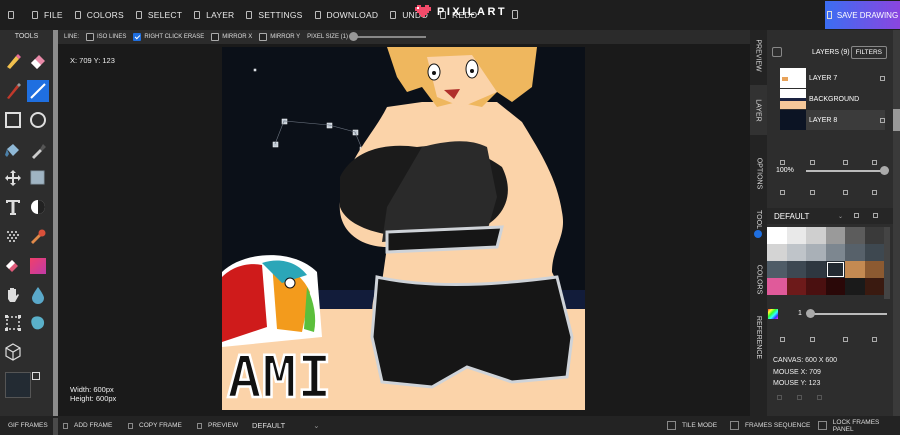 This screenshot has height=435, width=900. Describe the element at coordinates (758, 55) in the screenshot. I see `tab-preview: PREVIEW` at that location.